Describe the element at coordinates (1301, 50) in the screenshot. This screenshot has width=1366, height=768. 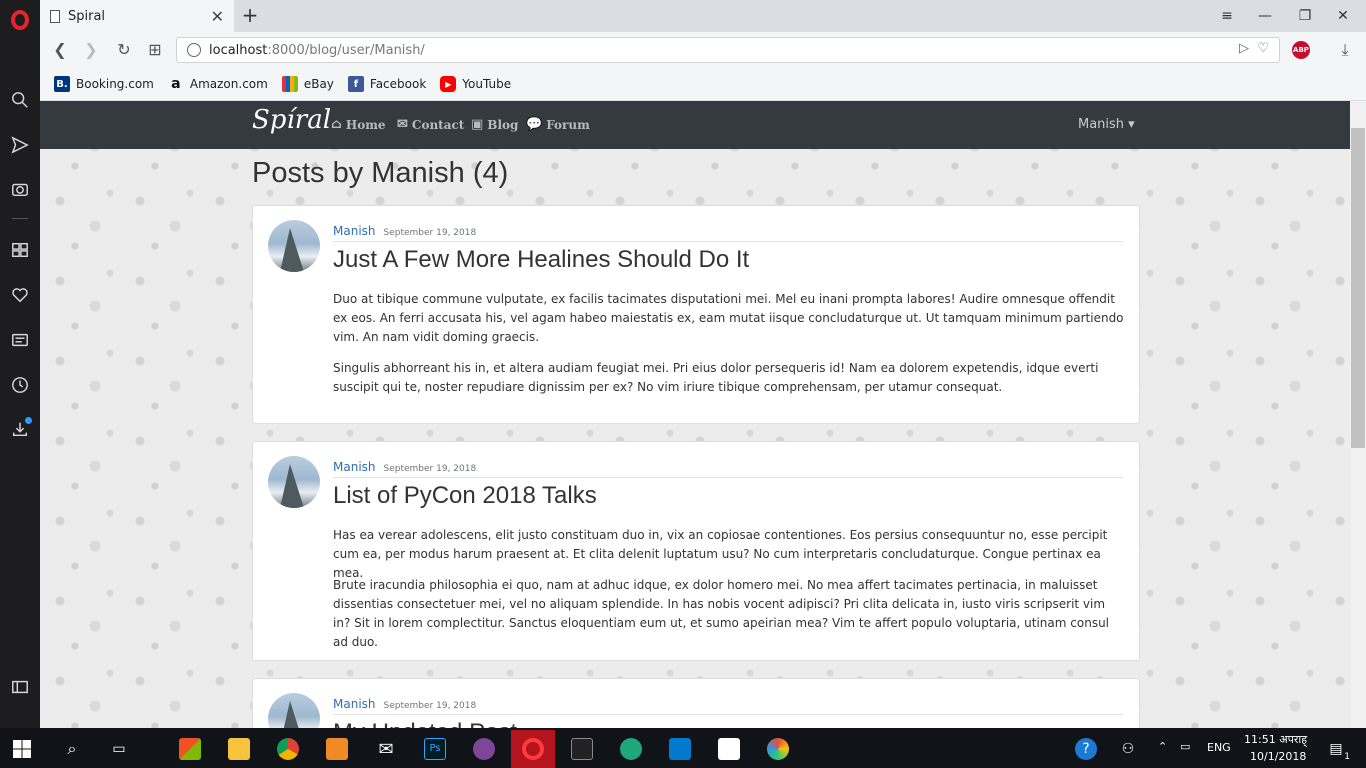
I see `adblock-plus-icon: ABP` at that location.